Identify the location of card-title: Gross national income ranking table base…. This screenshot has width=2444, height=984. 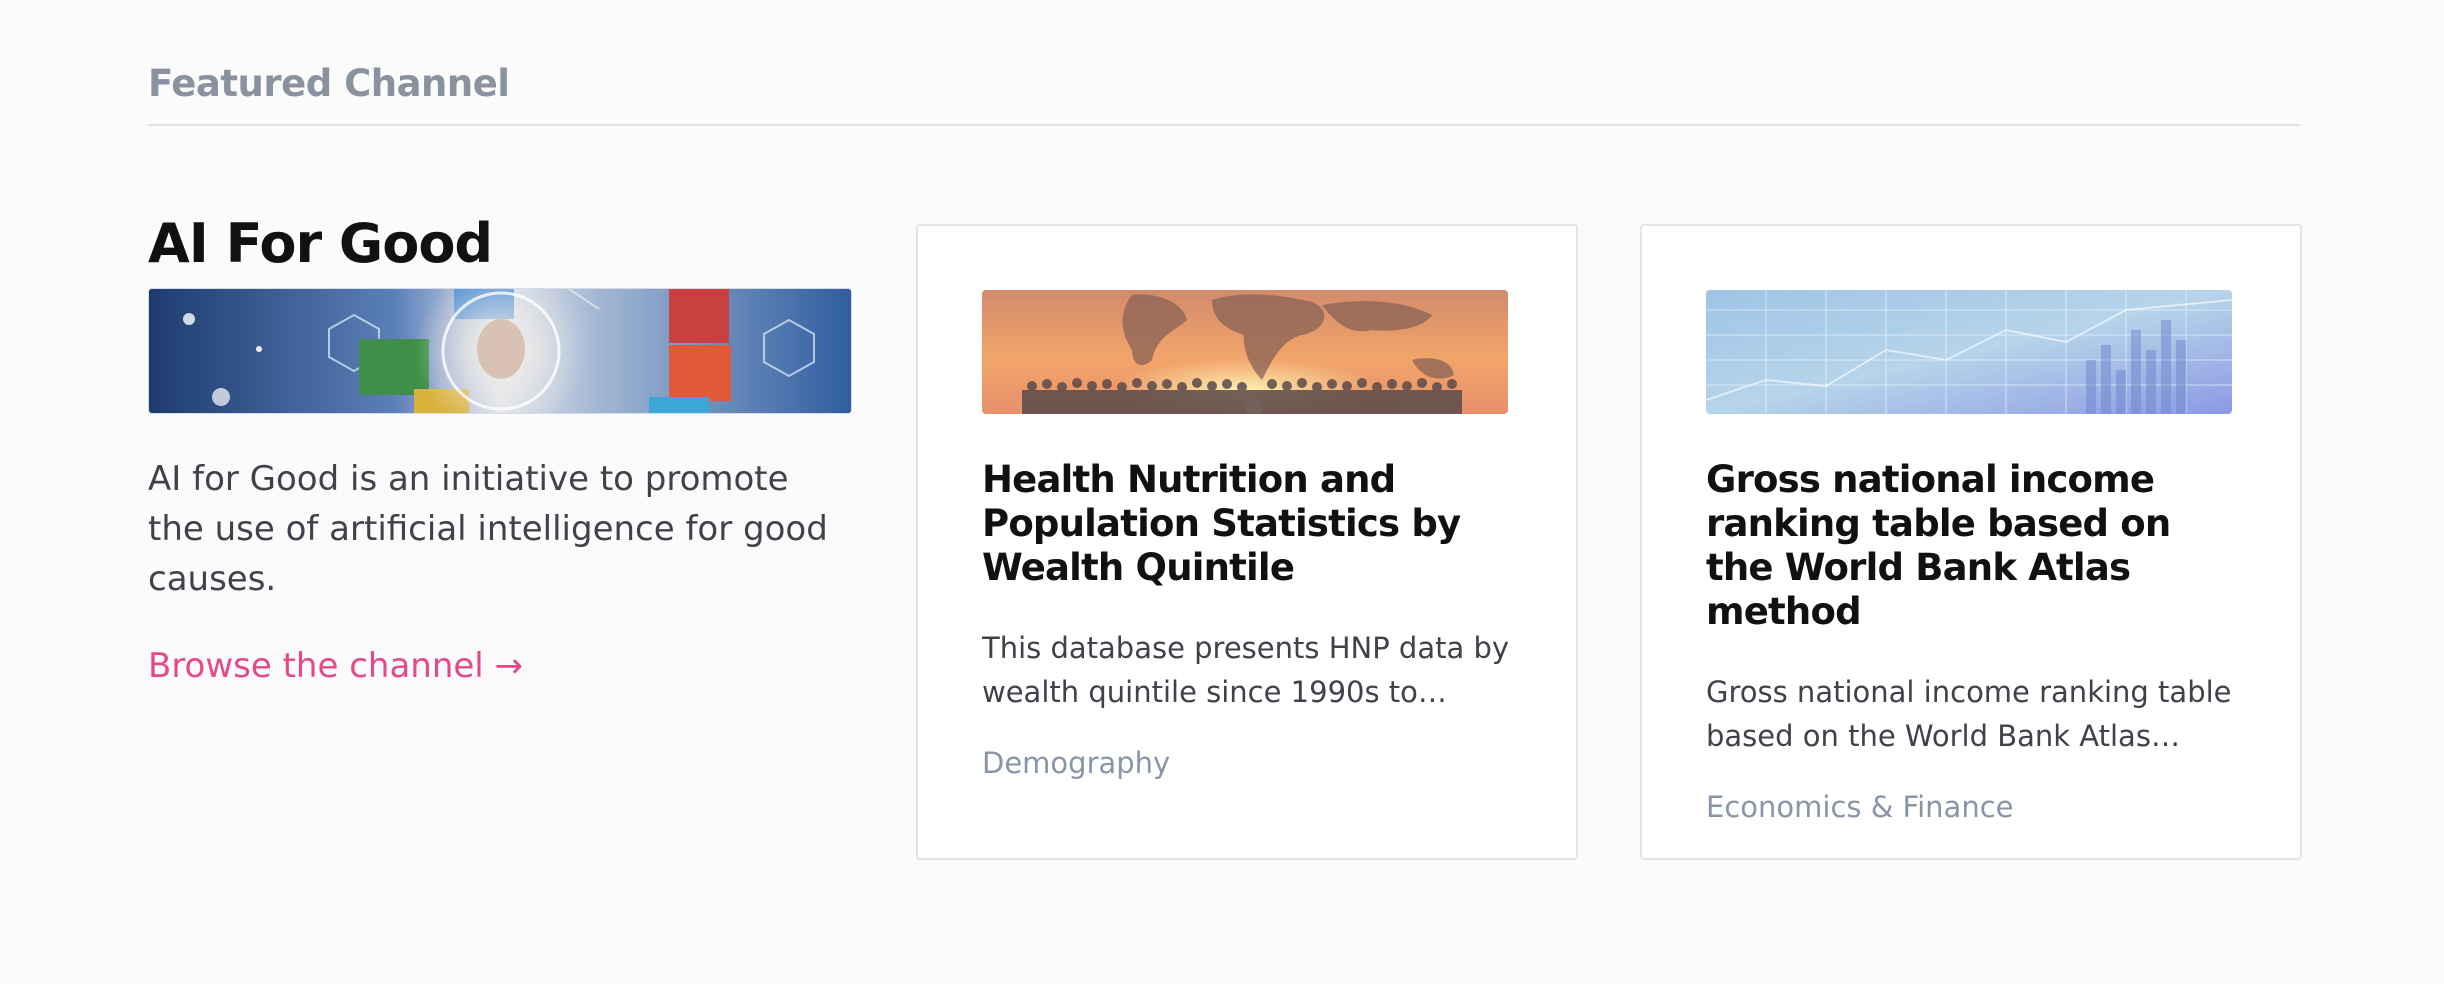
(1976, 546).